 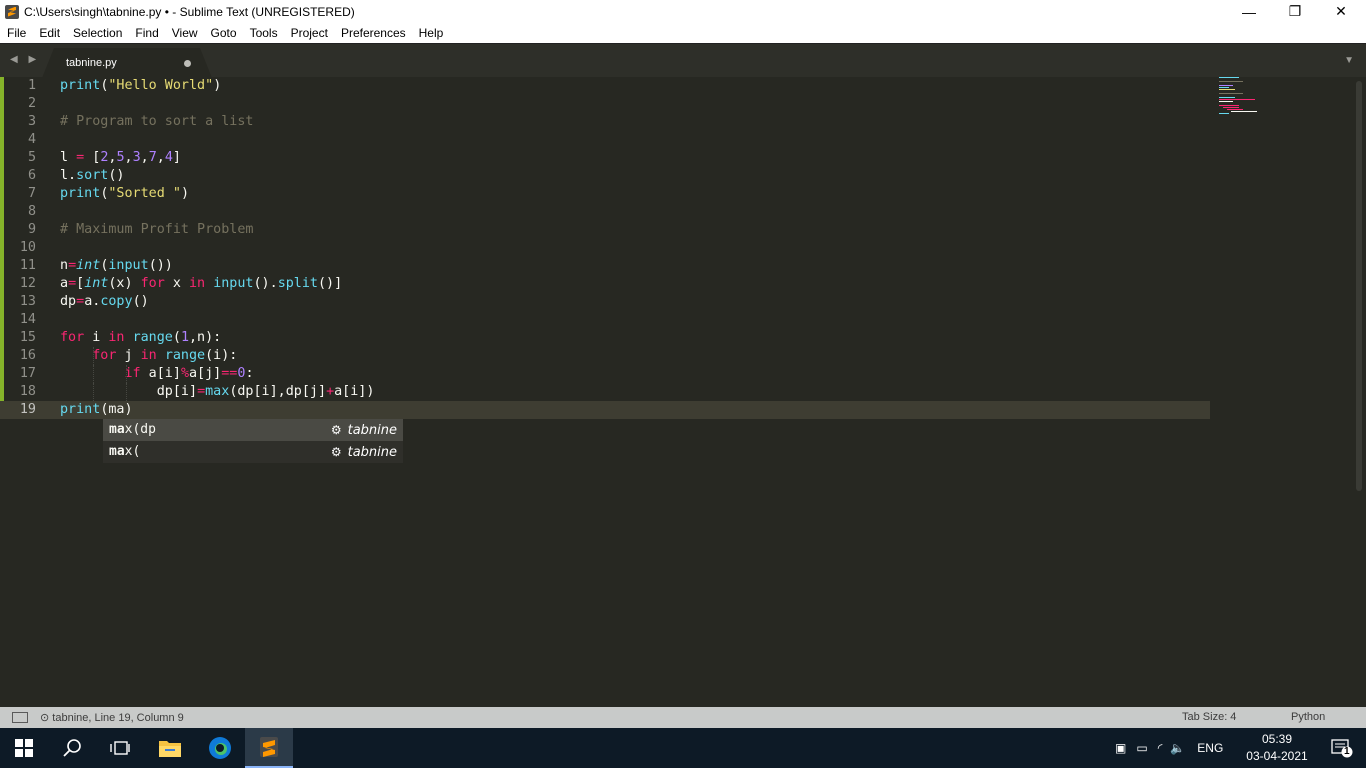 What do you see at coordinates (1277, 739) in the screenshot?
I see `clock-time: 05:39` at bounding box center [1277, 739].